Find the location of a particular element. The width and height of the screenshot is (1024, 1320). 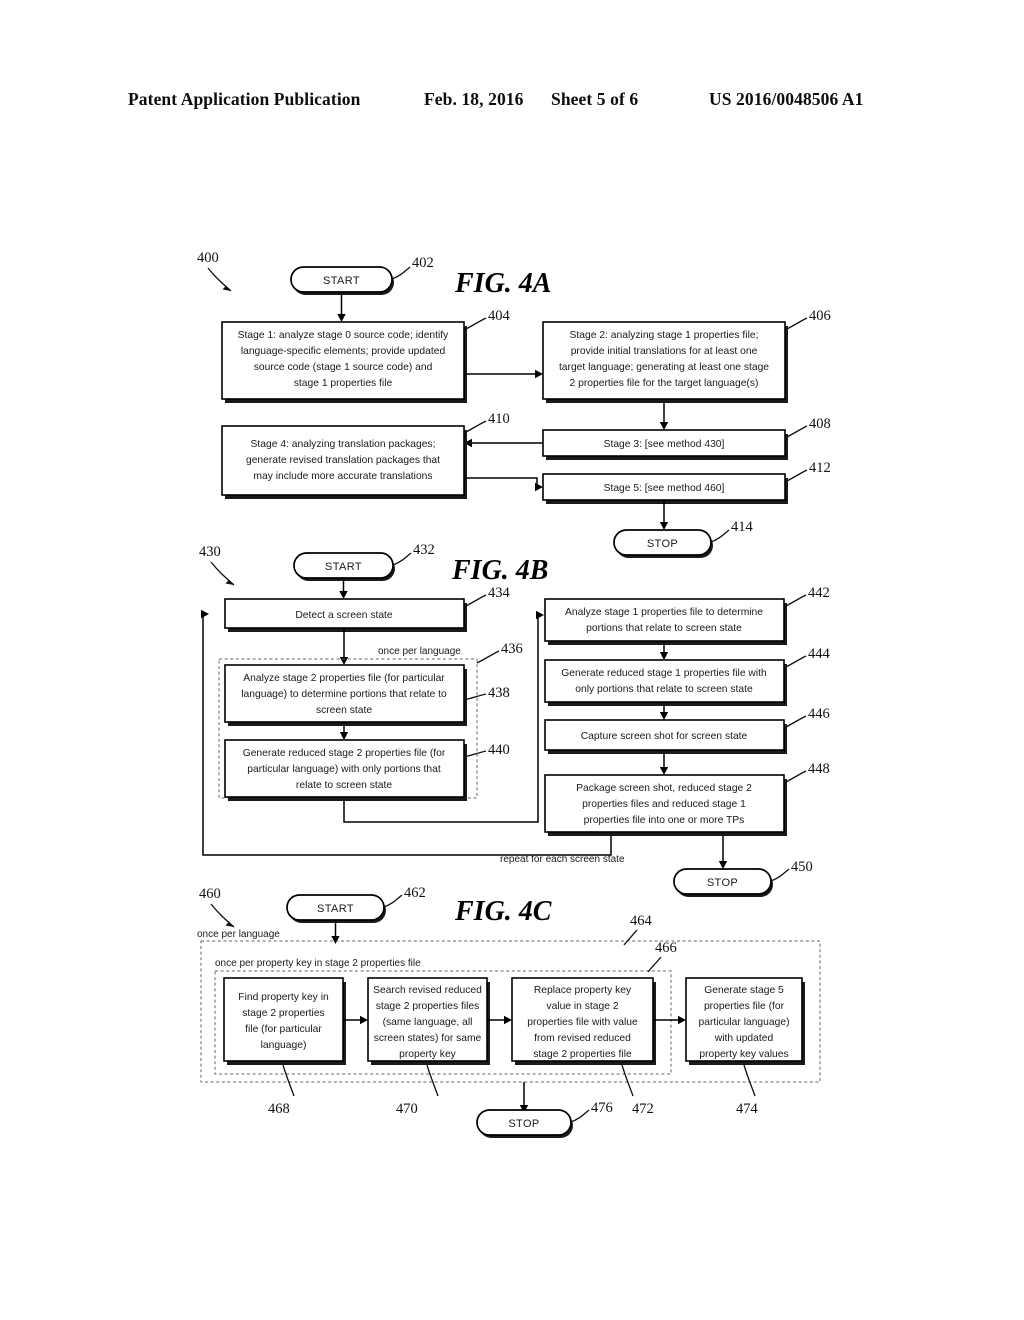

ref-438: 438 is located at coordinates (499, 693).